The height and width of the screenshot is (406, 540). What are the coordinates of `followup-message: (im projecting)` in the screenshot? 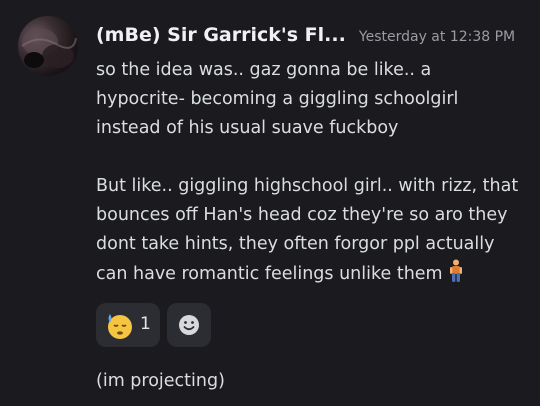 It's located at (160, 381).